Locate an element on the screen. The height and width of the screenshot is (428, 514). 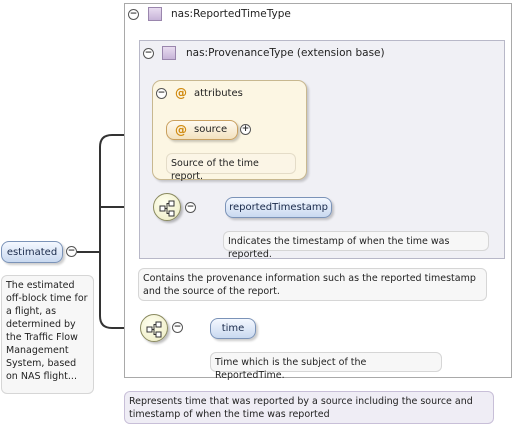
extension-collapse-icon: − is located at coordinates (148, 53).